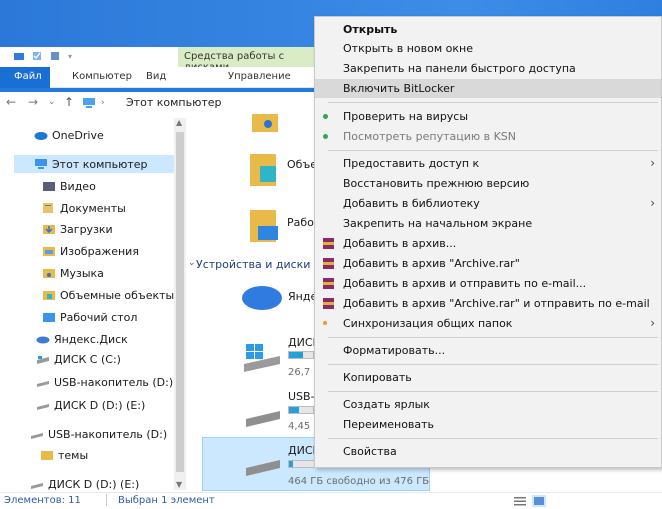 This screenshot has height=509, width=662. What do you see at coordinates (488, 404) in the screenshot?
I see `menu-item-create-shortcut: Создать ярлык` at bounding box center [488, 404].